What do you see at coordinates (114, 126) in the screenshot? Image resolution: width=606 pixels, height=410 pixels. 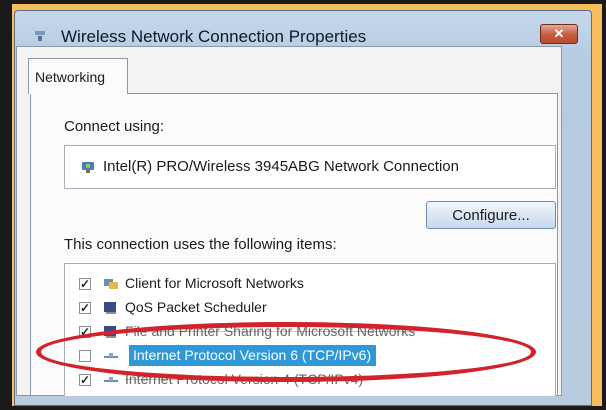 I see `connect-using-label: Connect using:` at bounding box center [114, 126].